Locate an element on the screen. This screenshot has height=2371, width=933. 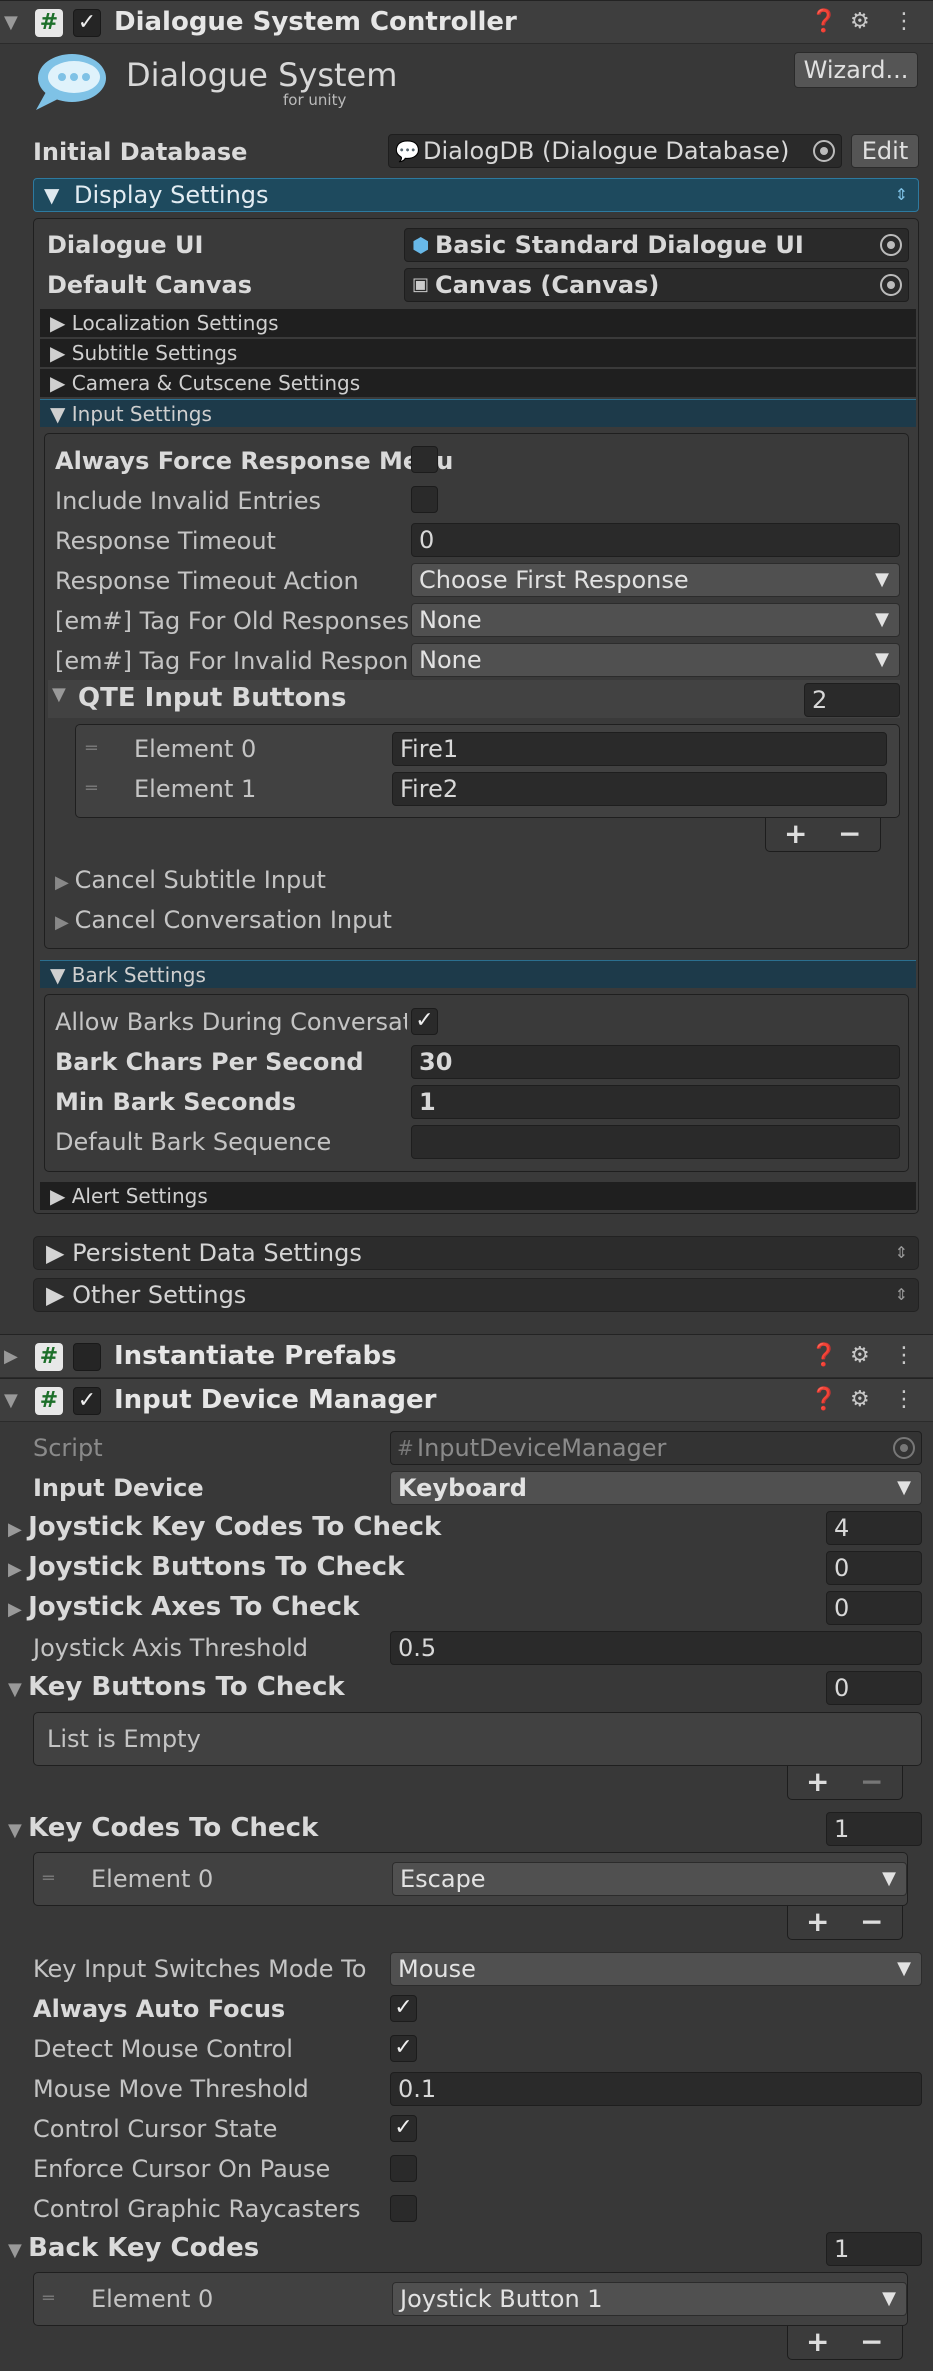
always-force-response-menu-checkbox is located at coordinates (424, 459).